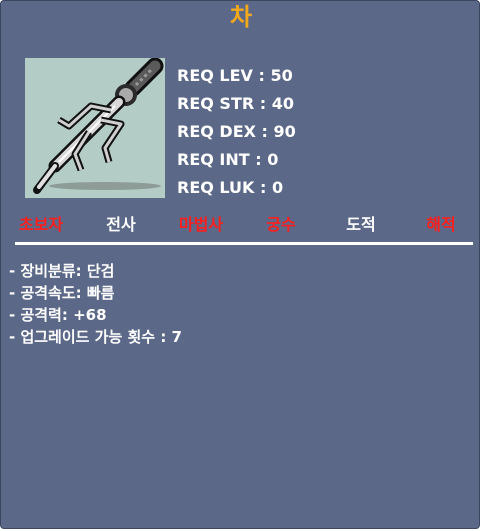 The height and width of the screenshot is (531, 482). What do you see at coordinates (277, 187) in the screenshot?
I see `req-luk-value: 0` at bounding box center [277, 187].